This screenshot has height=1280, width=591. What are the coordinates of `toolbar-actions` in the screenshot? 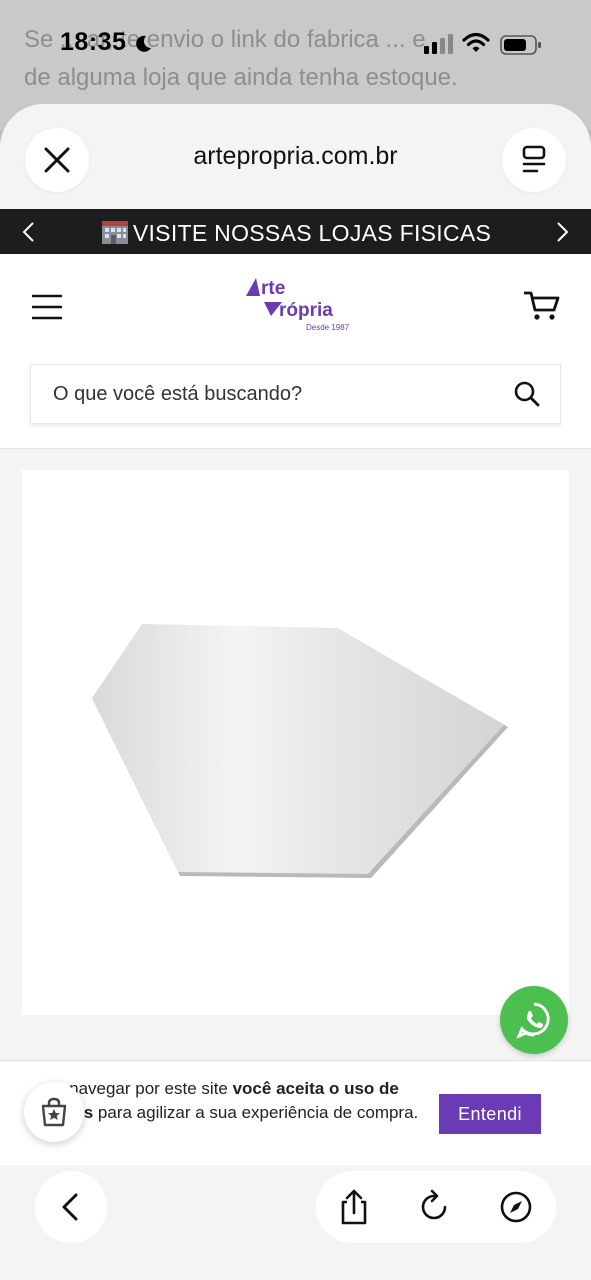 It's located at (436, 1207).